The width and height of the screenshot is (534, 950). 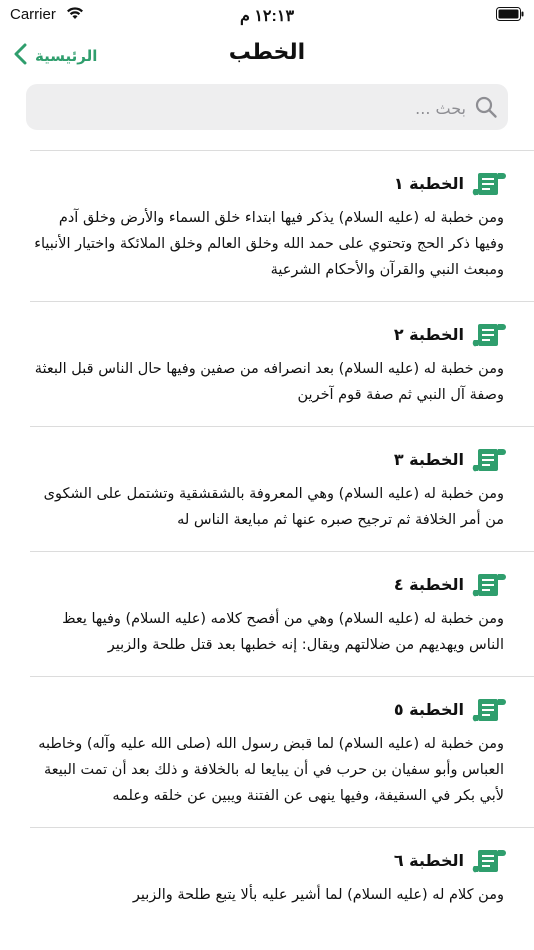 What do you see at coordinates (428, 334) in the screenshot?
I see `sermon-title: الخطبة ٢` at bounding box center [428, 334].